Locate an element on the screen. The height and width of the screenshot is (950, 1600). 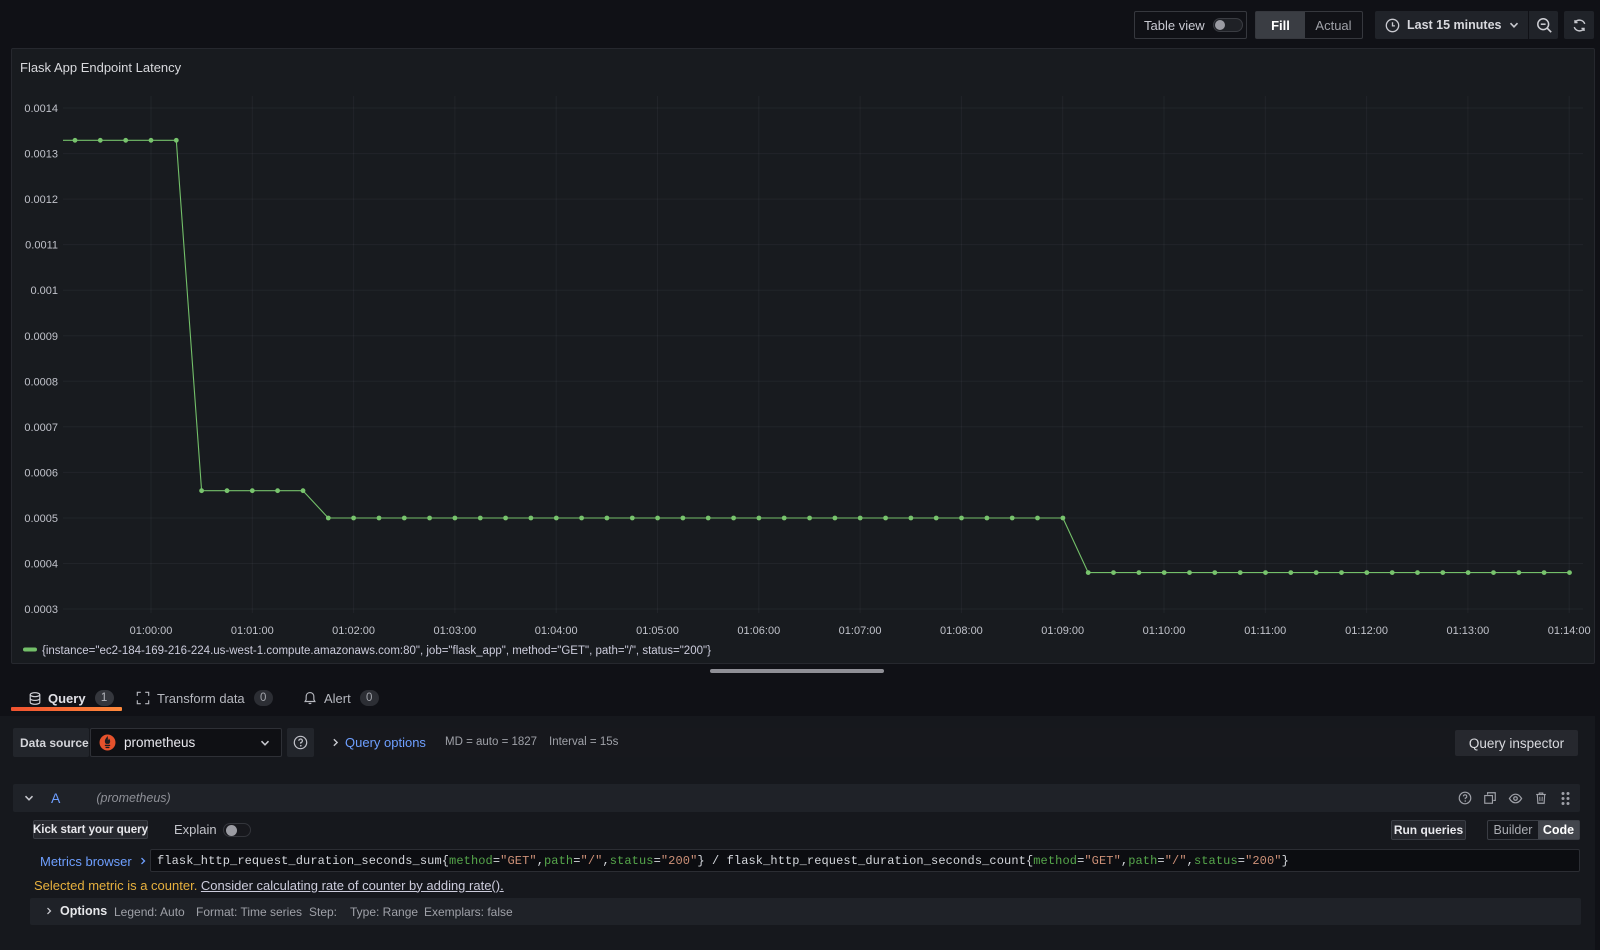
svg-text: 0.0009 is located at coordinates (41, 337).